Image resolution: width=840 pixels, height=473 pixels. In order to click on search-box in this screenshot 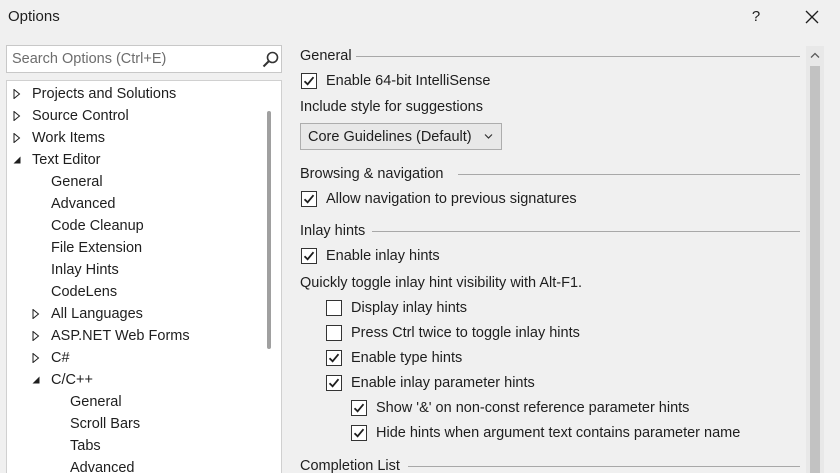, I will do `click(144, 59)`.